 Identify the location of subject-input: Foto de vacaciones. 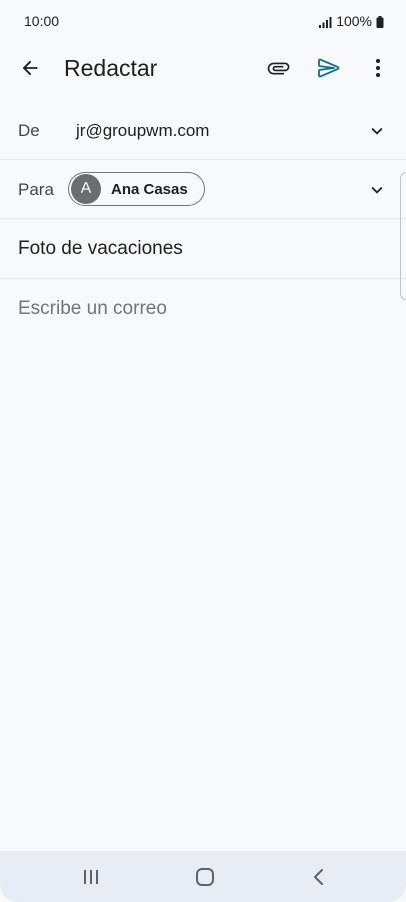
(100, 249).